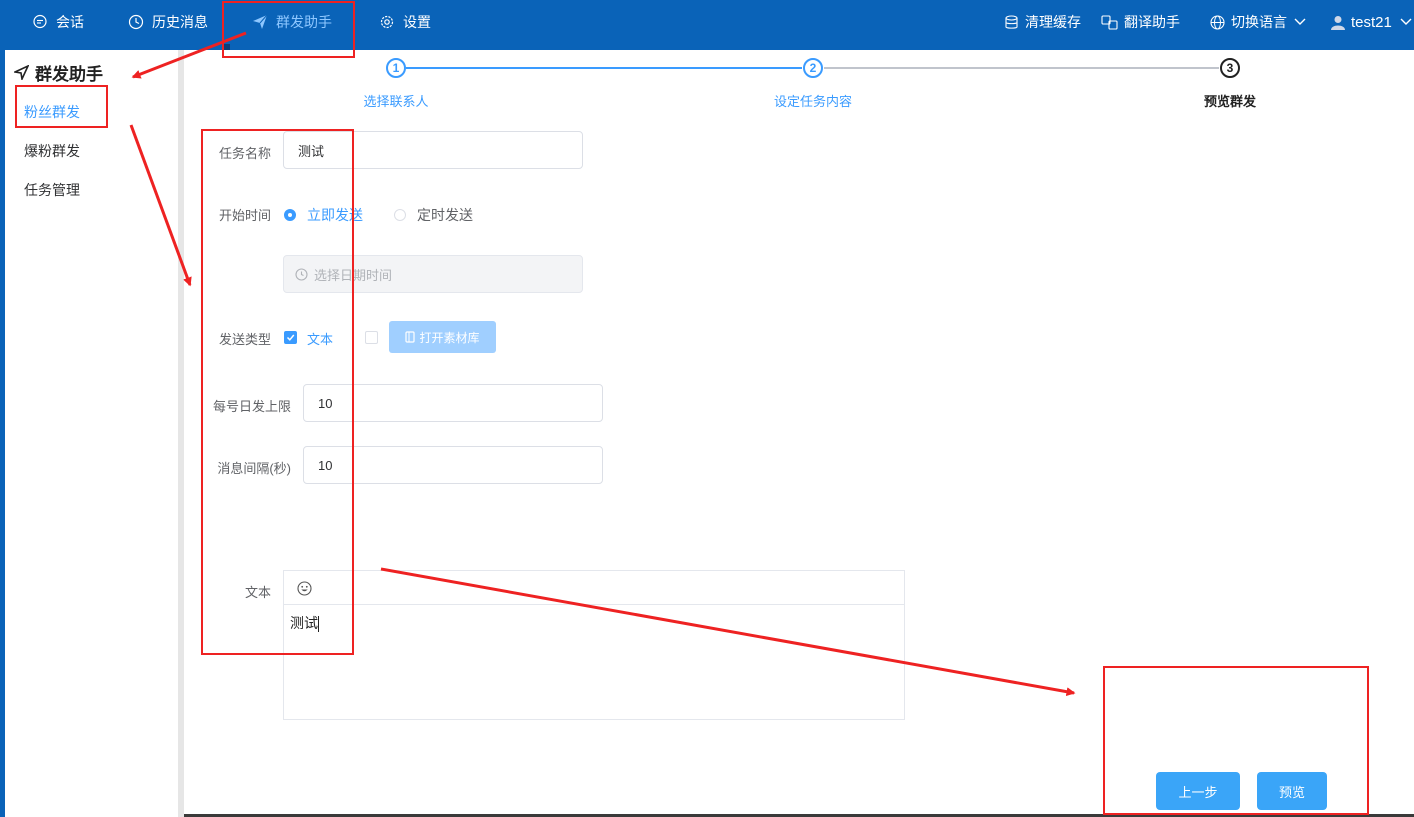  I want to click on nav-item-chat: 会话, so click(58, 22).